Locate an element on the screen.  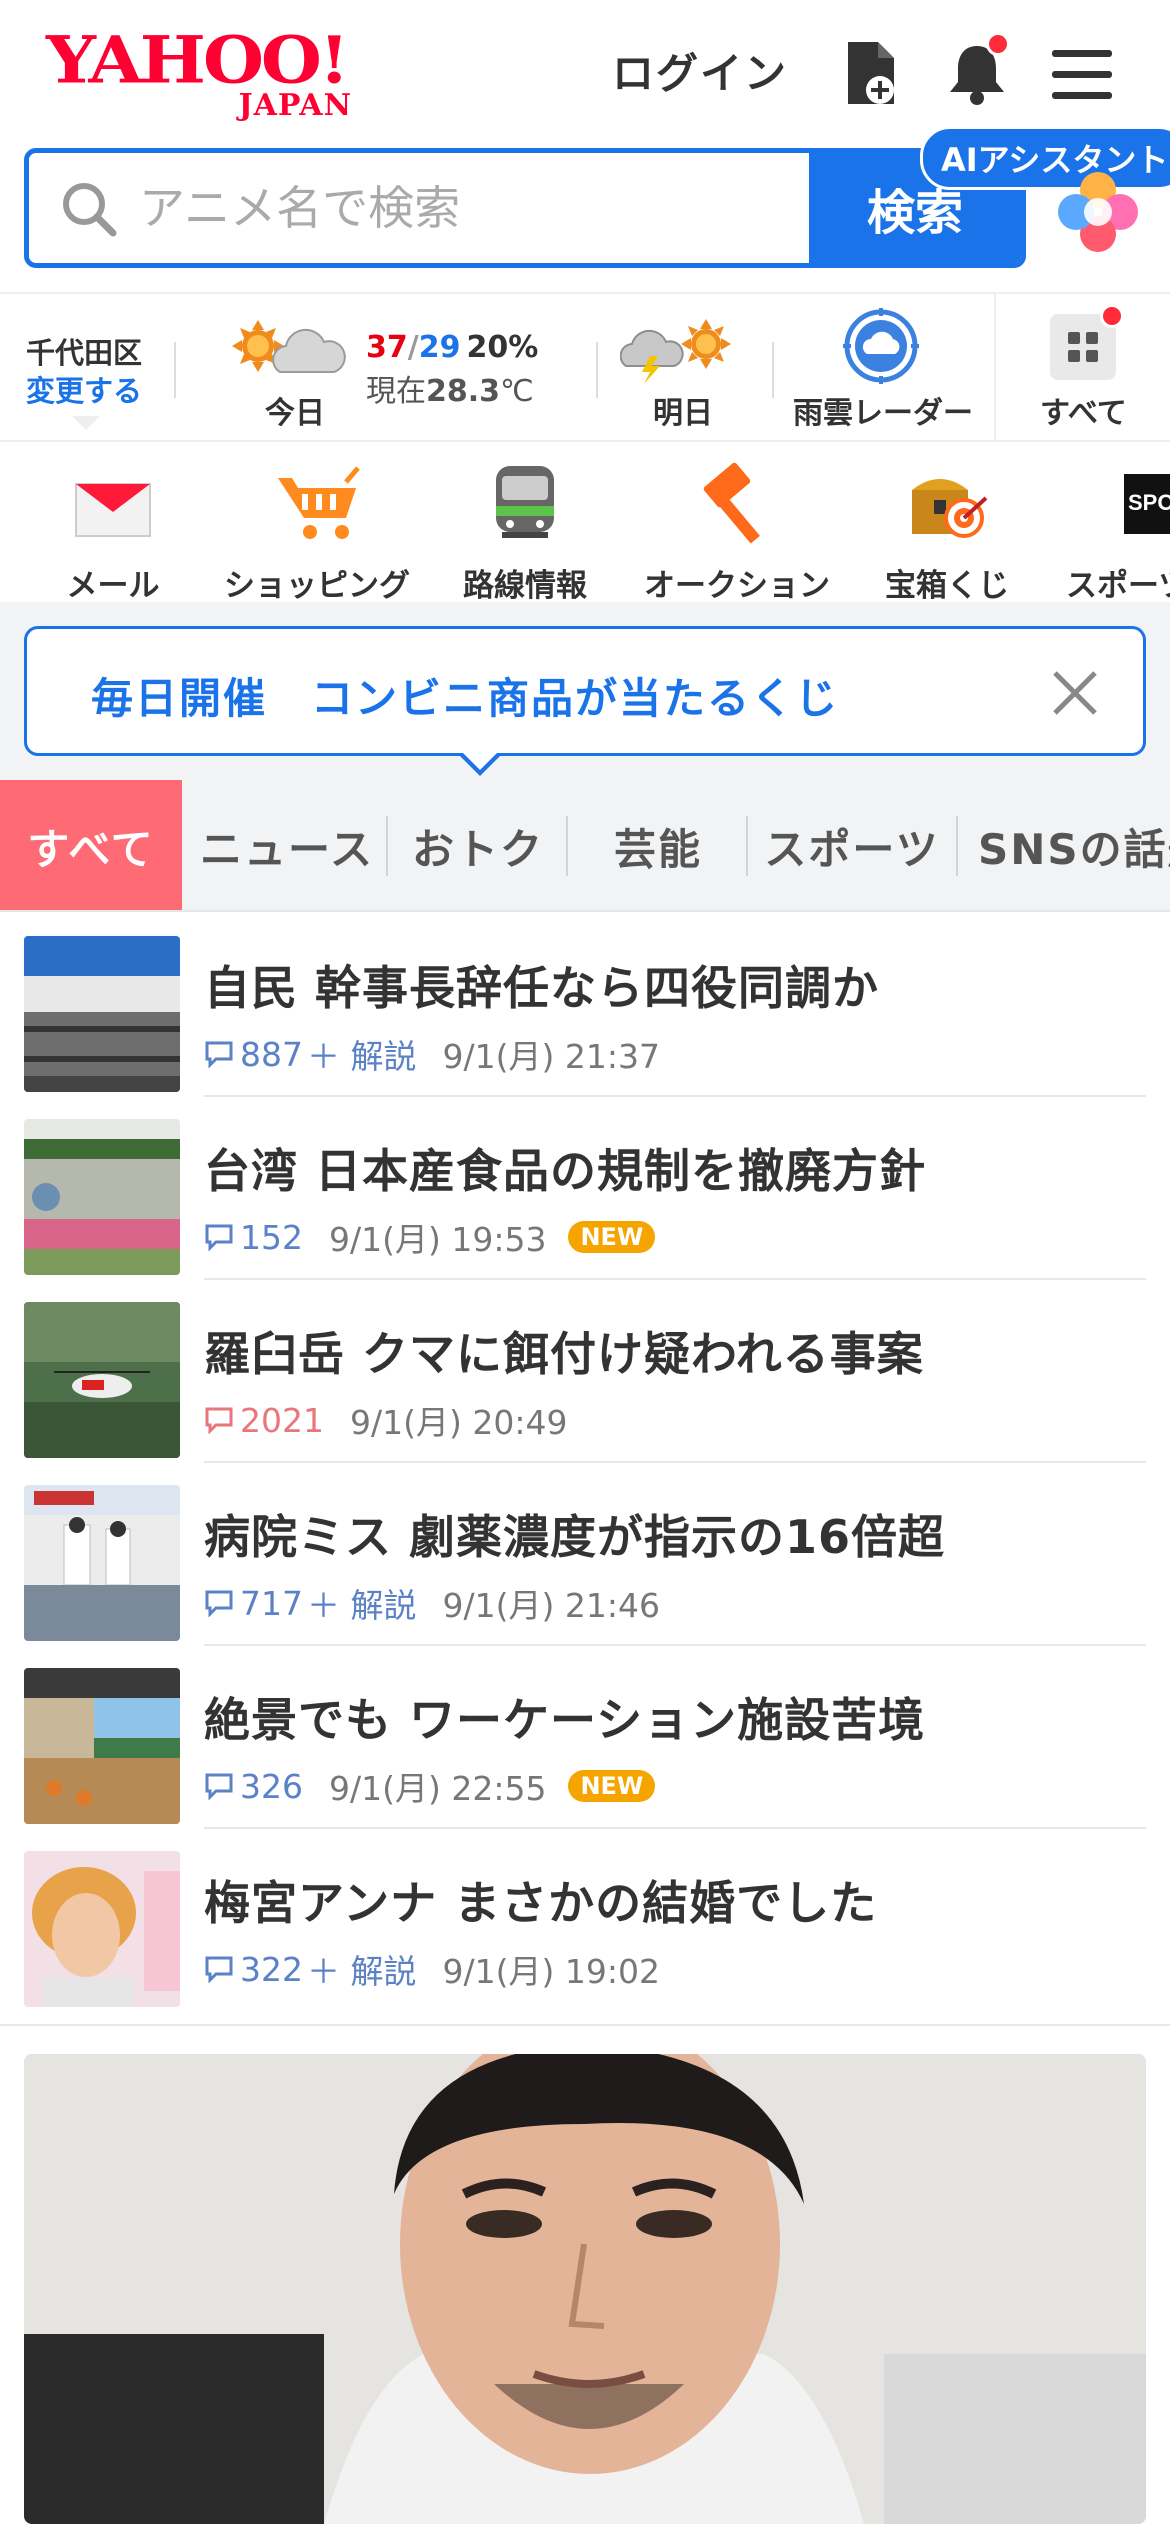
comment-count: 326 is located at coordinates (253, 1786).